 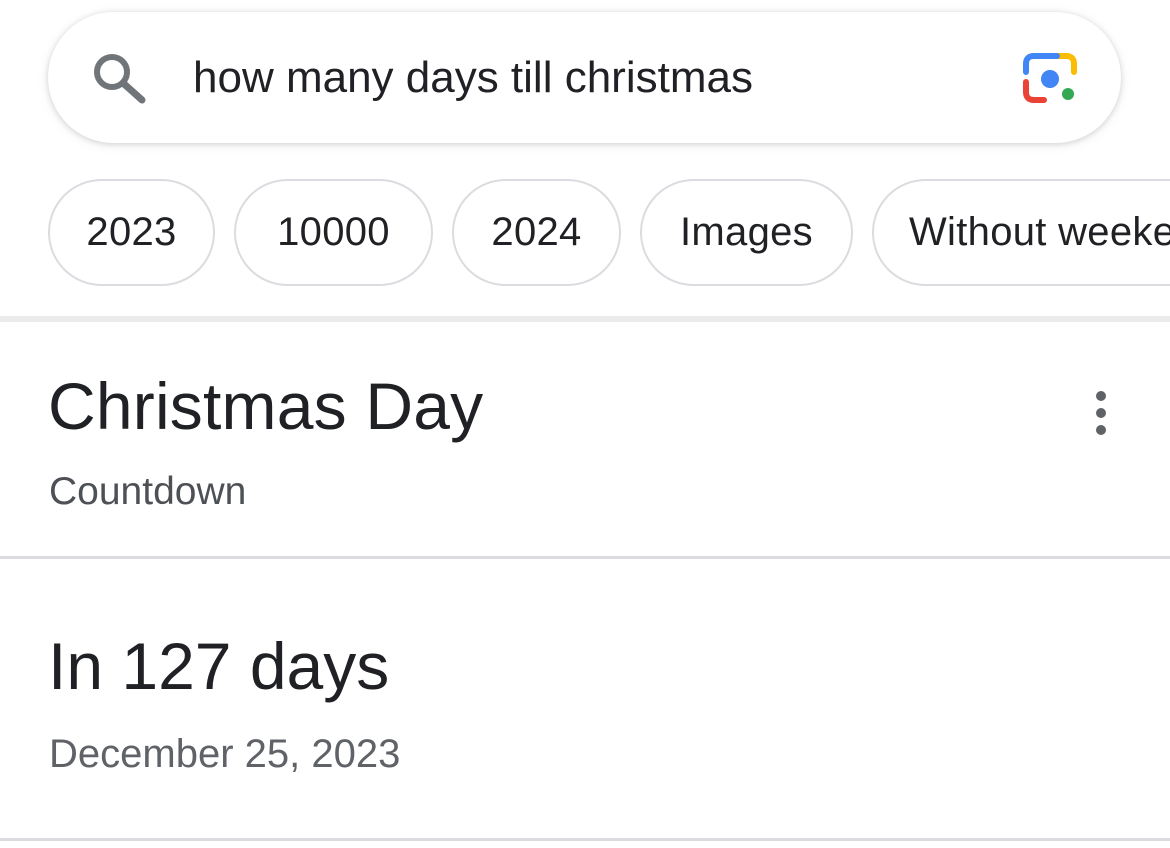 I want to click on search-icon, so click(x=120, y=79).